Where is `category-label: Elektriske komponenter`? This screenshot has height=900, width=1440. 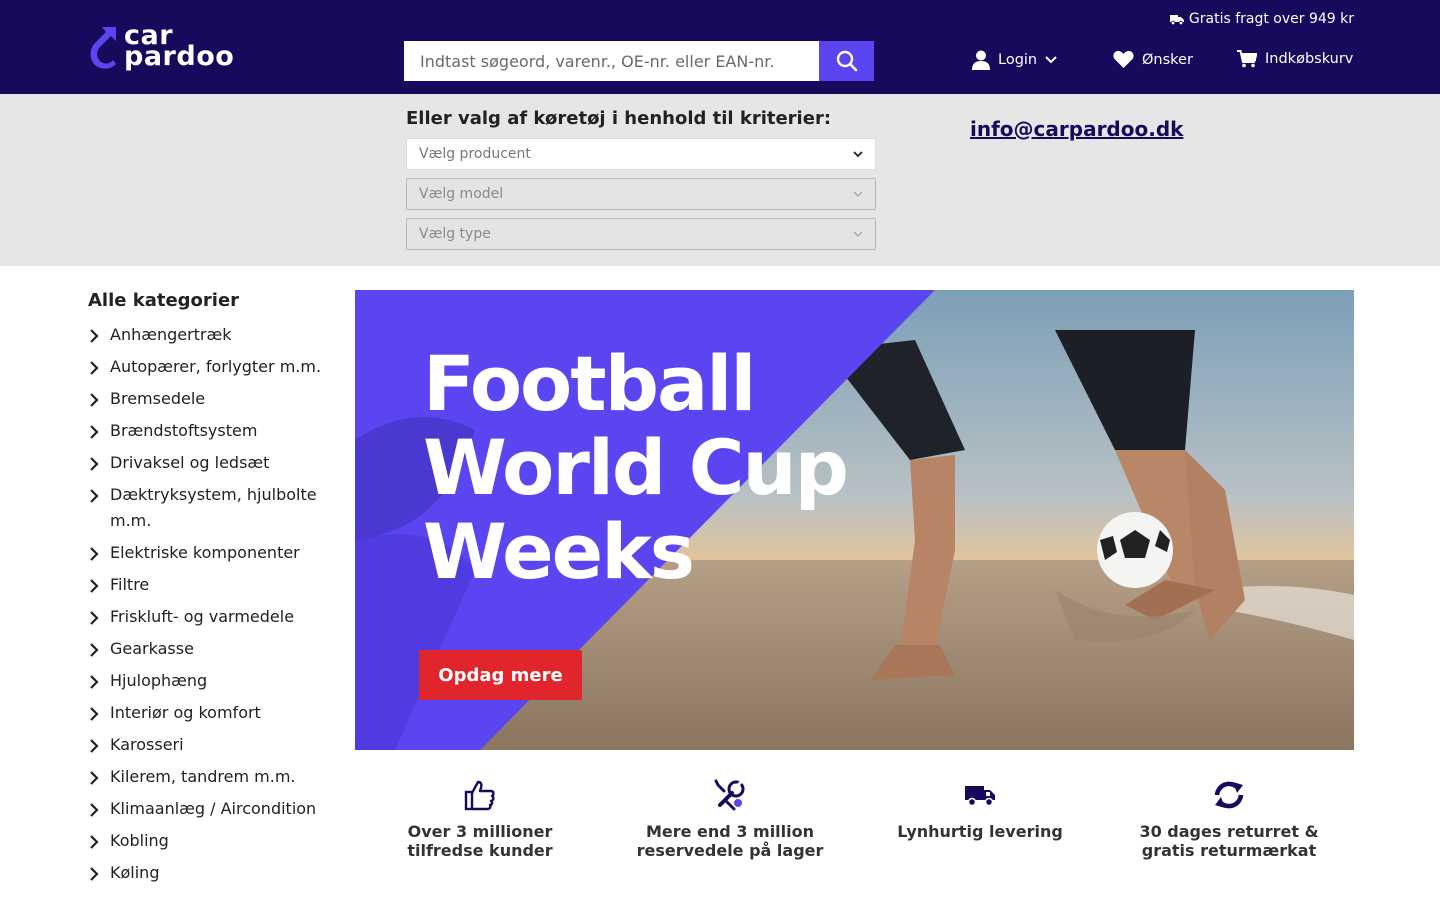 category-label: Elektriske komponenter is located at coordinates (205, 552).